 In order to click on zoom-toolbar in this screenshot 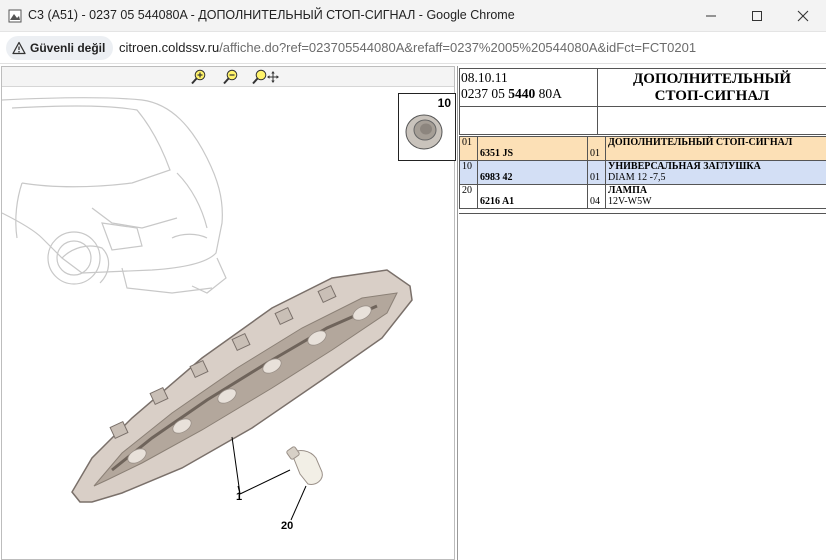, I will do `click(228, 77)`.